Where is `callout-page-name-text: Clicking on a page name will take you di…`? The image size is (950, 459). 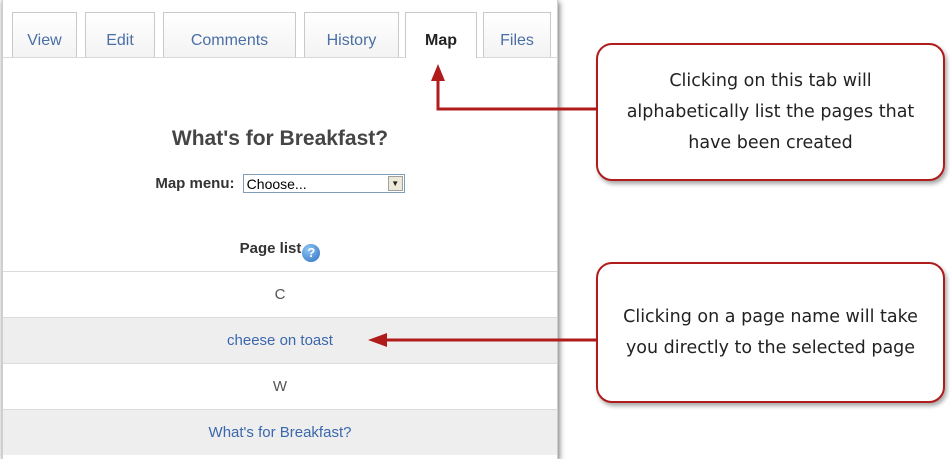
callout-page-name-text: Clicking on a page name will take you di… is located at coordinates (770, 332).